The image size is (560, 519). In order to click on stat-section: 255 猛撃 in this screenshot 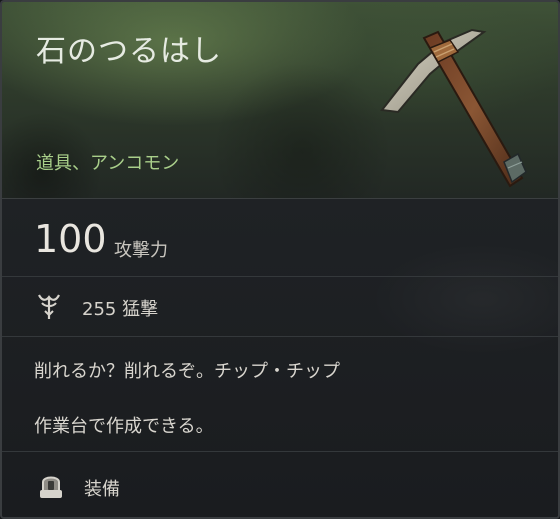, I will do `click(280, 307)`.